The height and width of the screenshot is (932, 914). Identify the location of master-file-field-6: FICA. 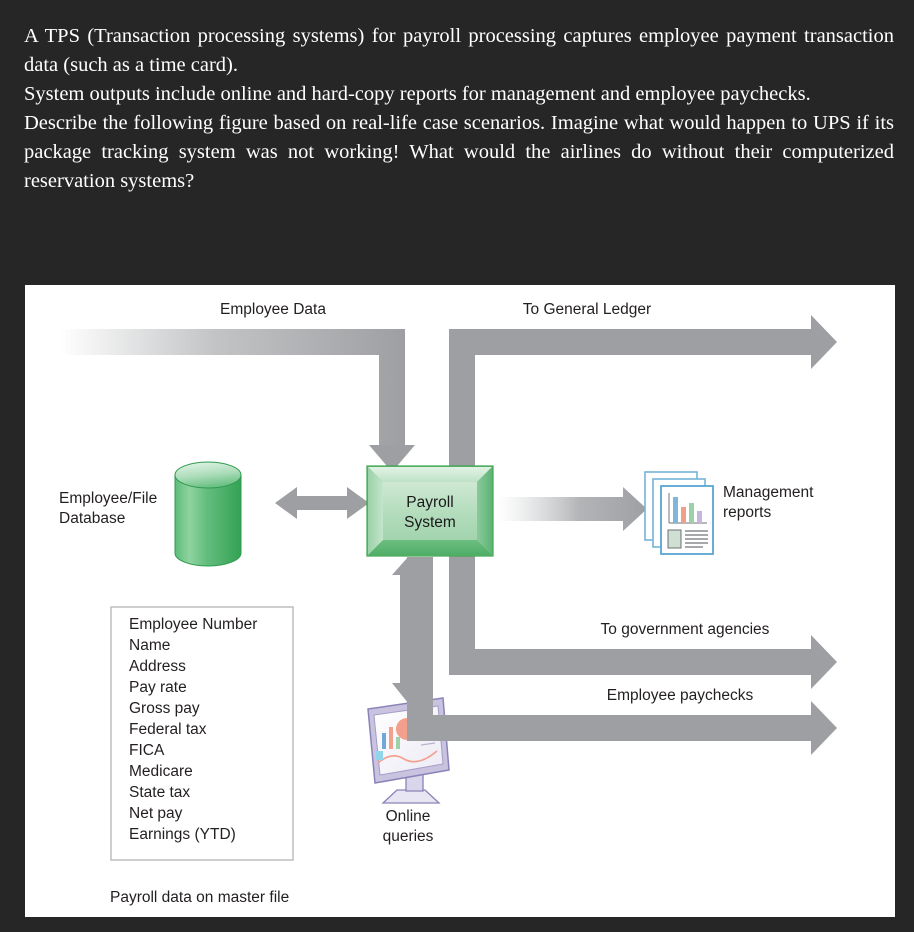
(147, 750).